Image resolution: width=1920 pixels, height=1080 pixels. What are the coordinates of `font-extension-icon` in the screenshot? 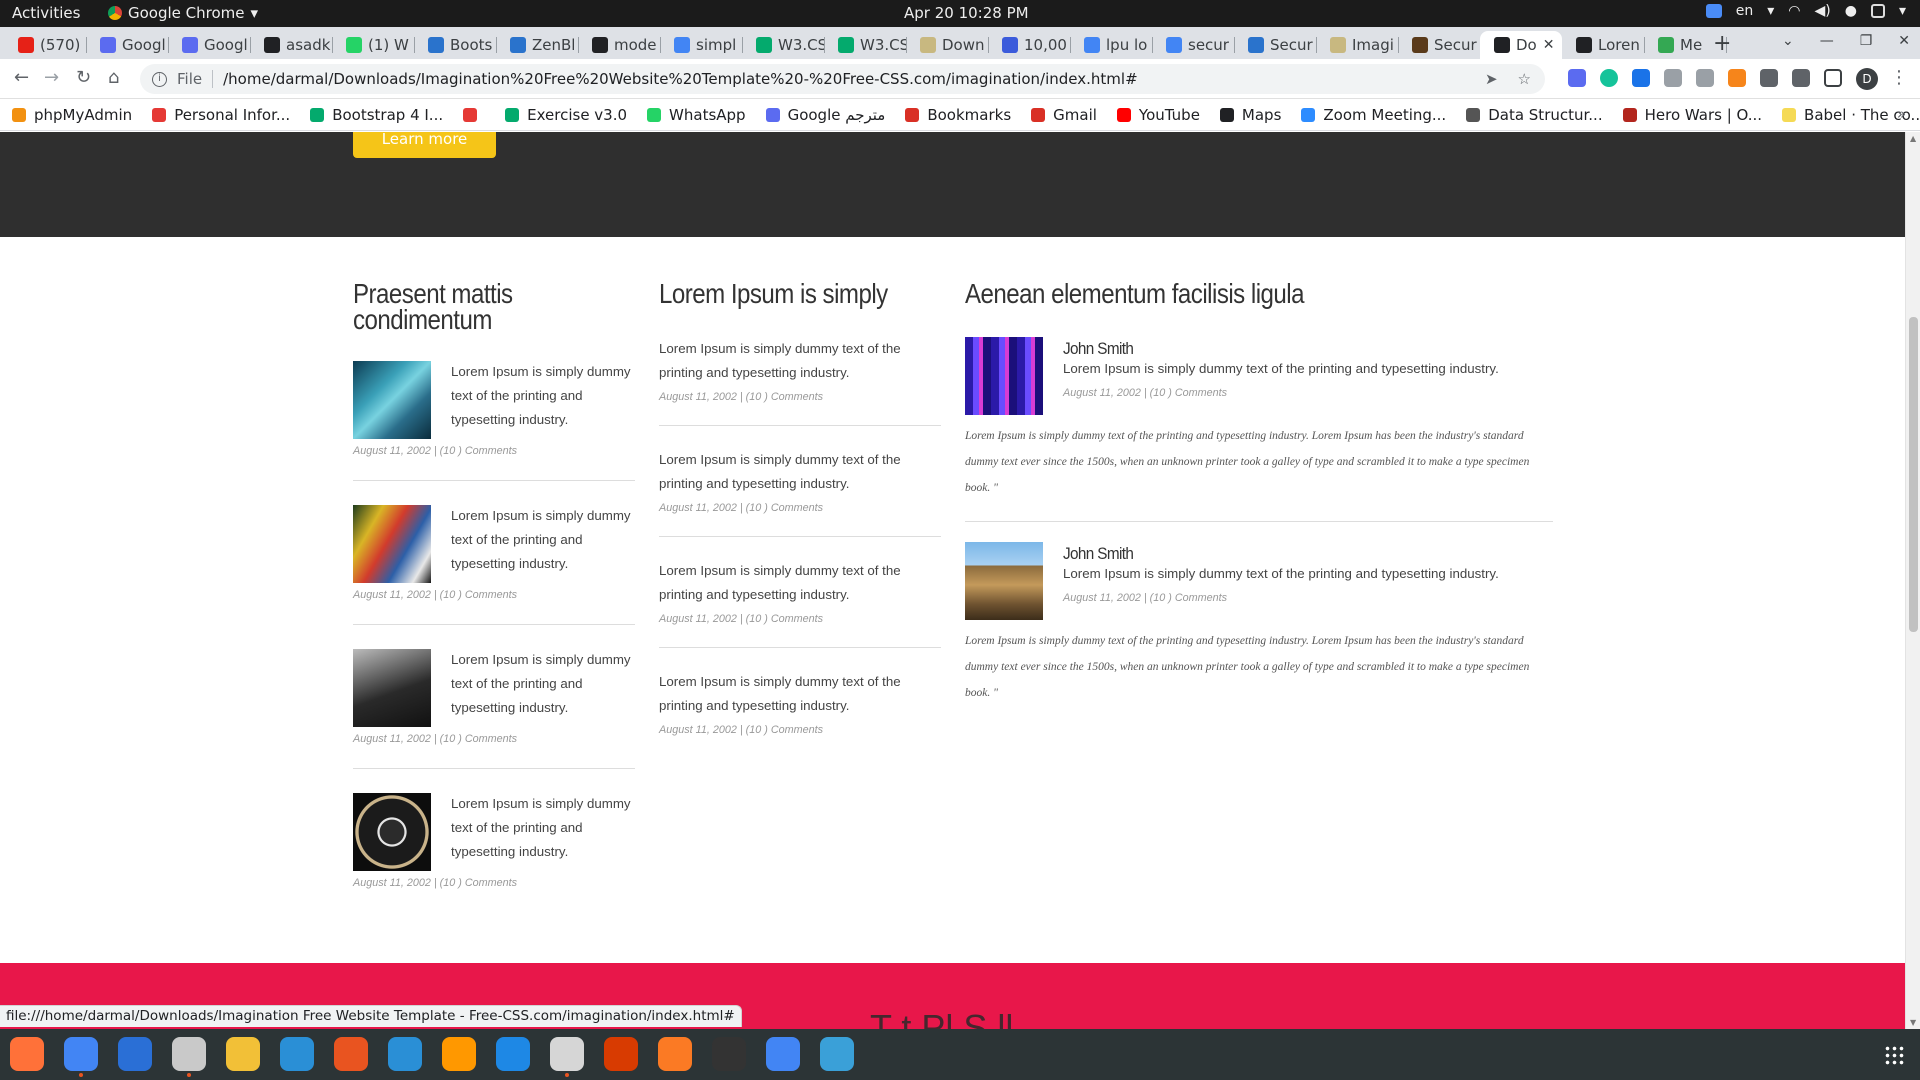 It's located at (1641, 78).